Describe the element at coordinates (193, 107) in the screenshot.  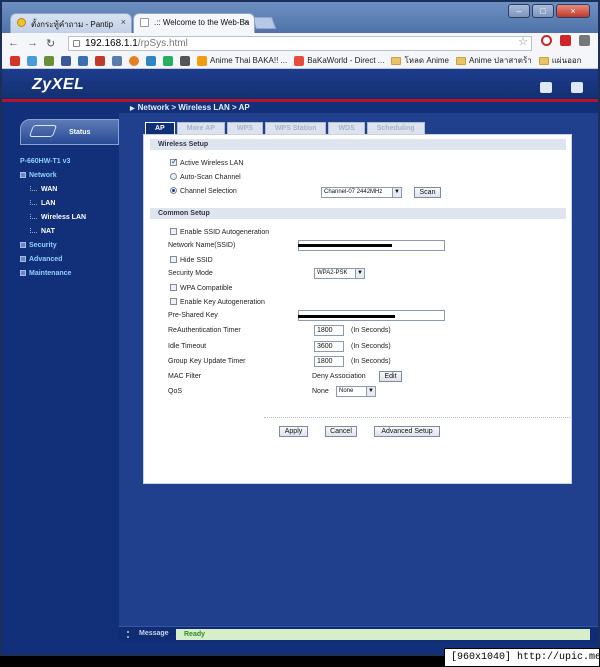
I see `breadcrumb-text: Network > Wireless LAN > AP` at that location.